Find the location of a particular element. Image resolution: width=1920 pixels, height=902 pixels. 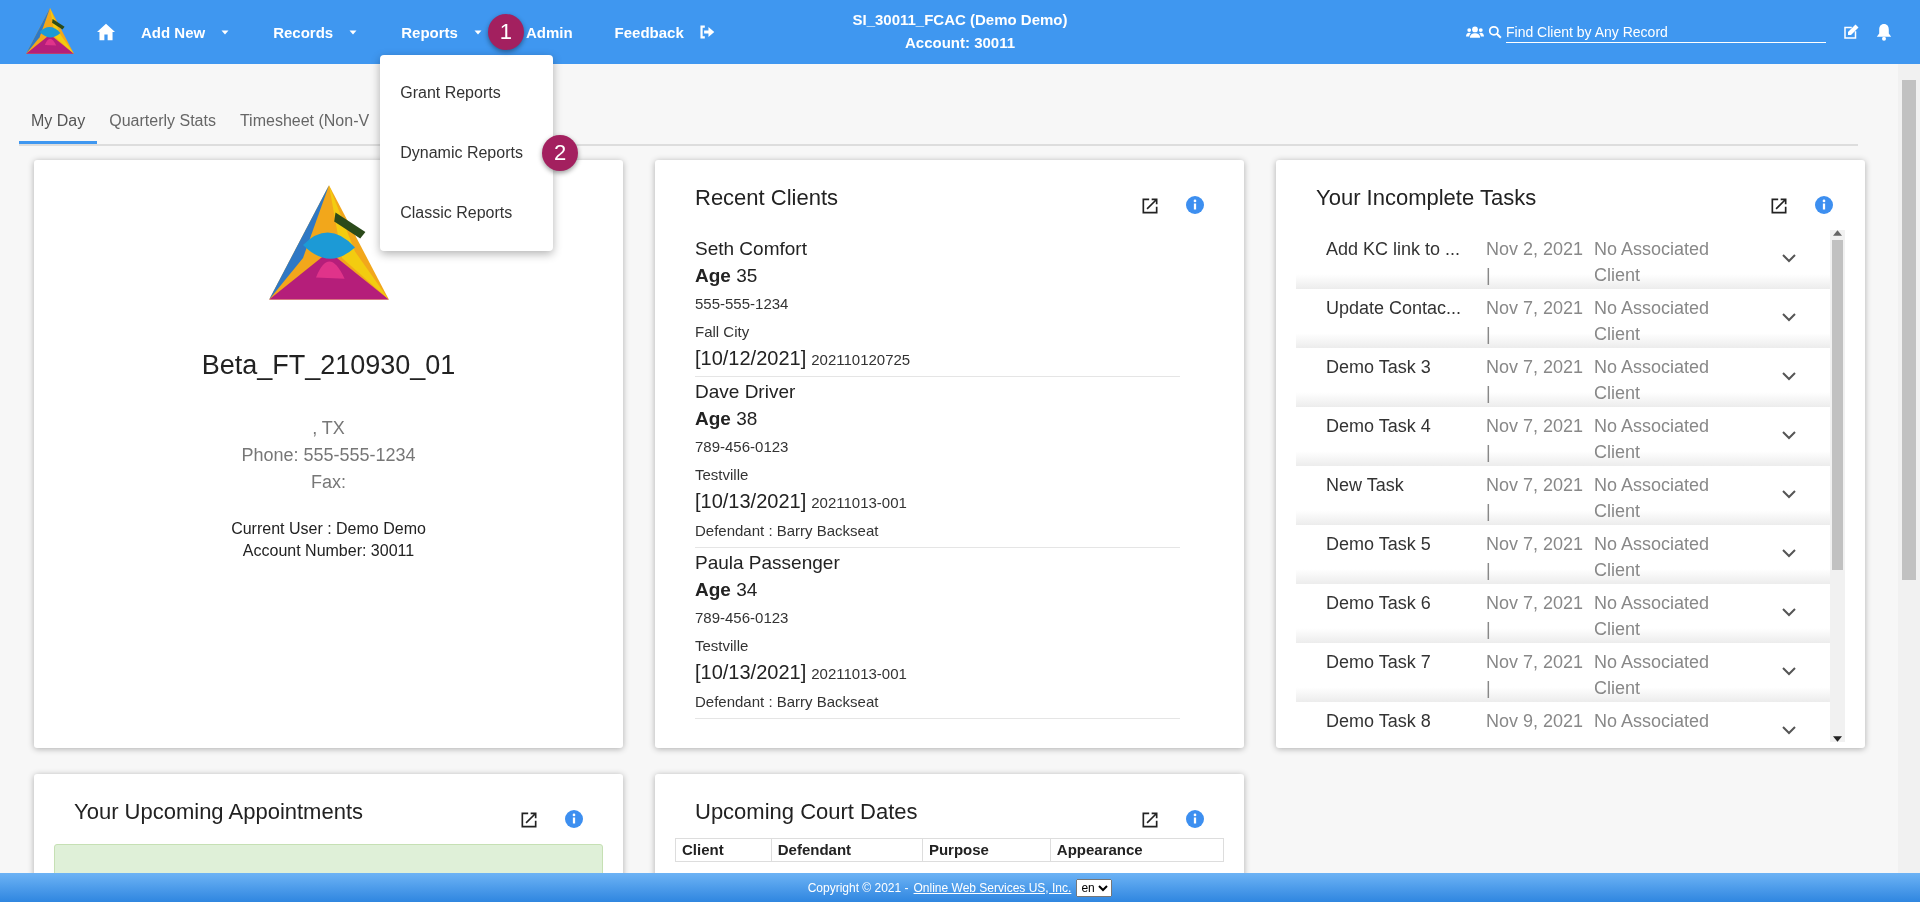

menu-item: Classic Reports is located at coordinates (456, 212).